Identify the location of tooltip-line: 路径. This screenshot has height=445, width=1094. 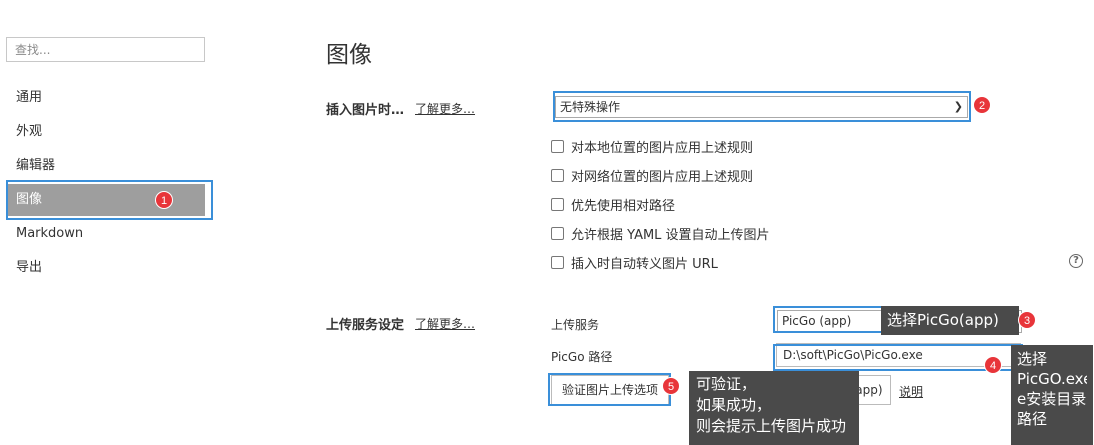
(1032, 419).